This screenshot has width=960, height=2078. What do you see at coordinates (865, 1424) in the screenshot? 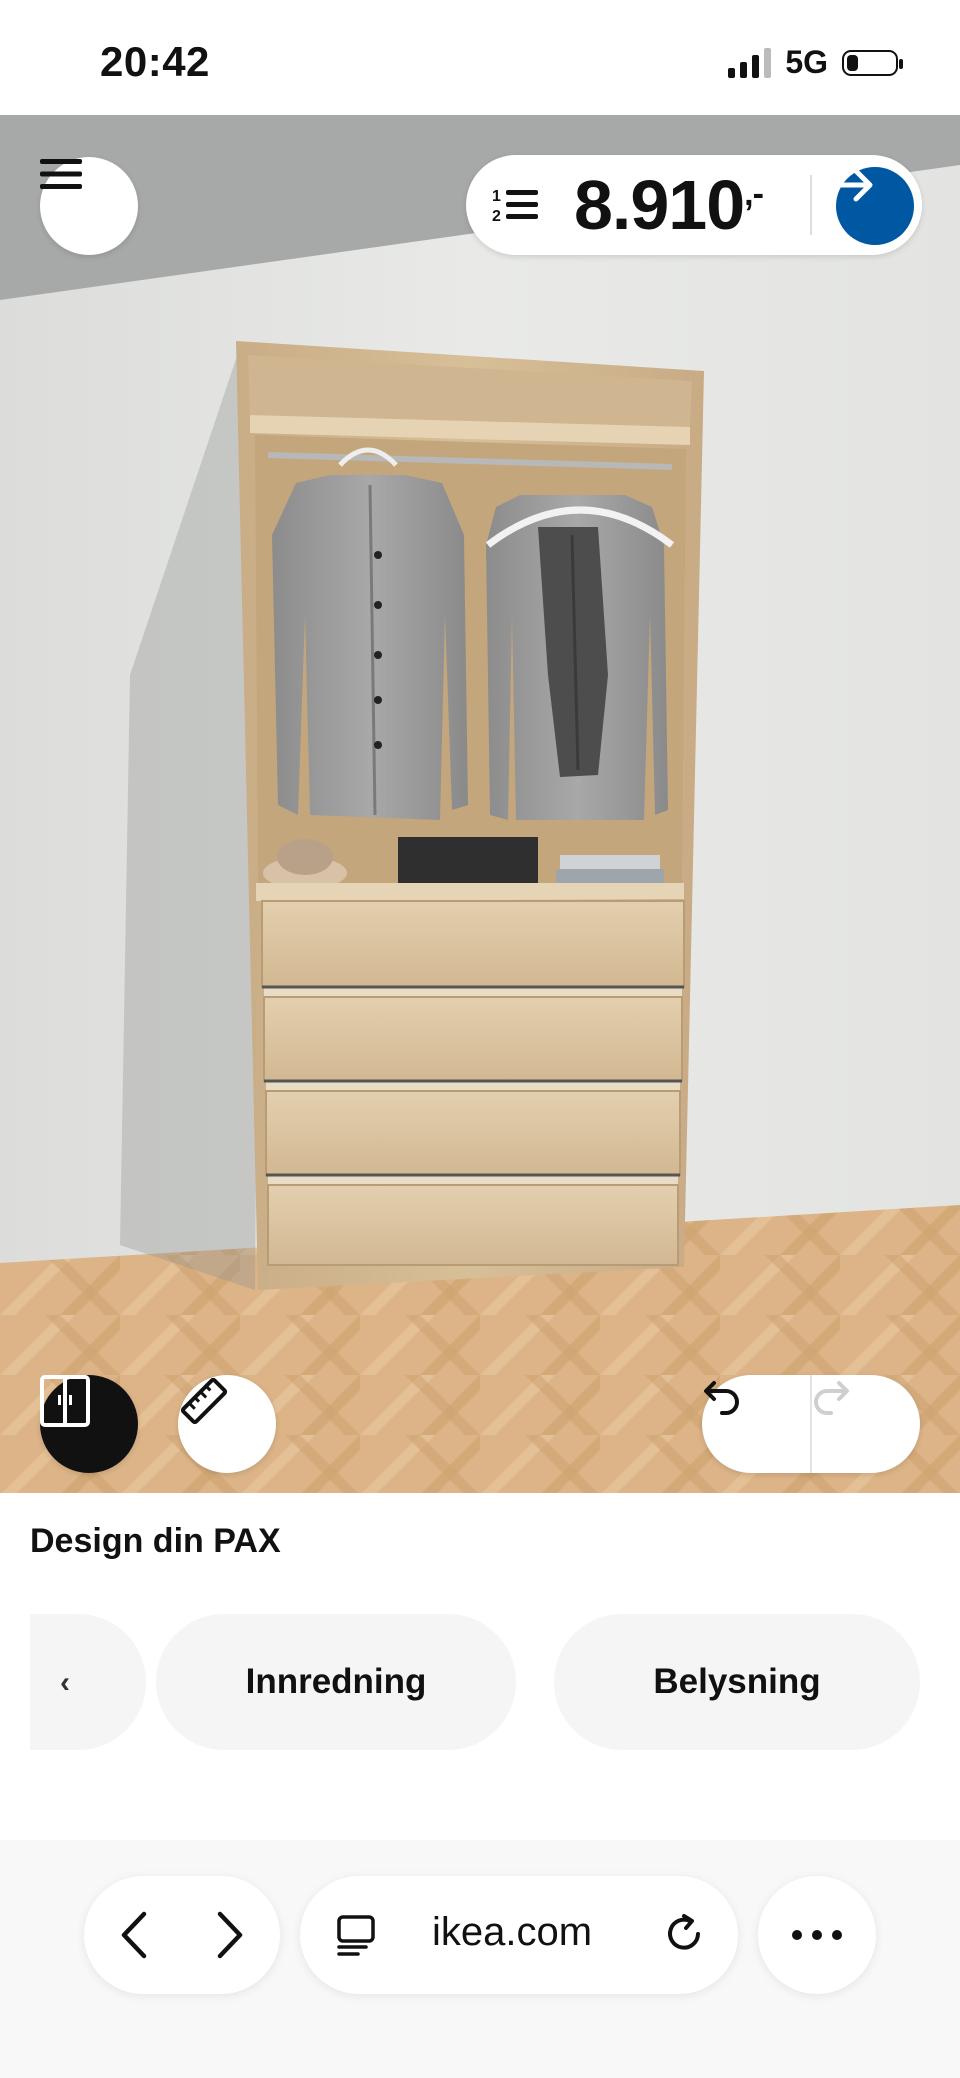
I see `redo-button` at bounding box center [865, 1424].